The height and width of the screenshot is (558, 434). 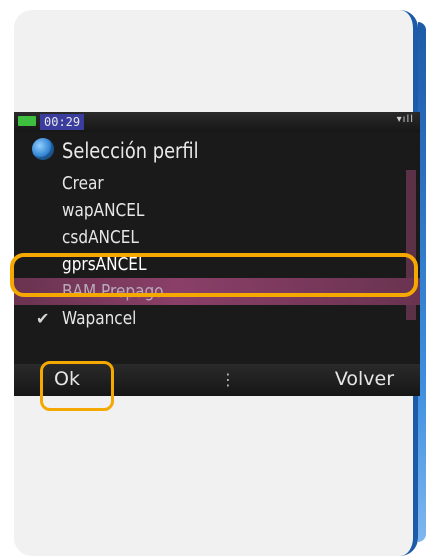 I want to click on screen-header: Selección perfil, so click(x=217, y=152).